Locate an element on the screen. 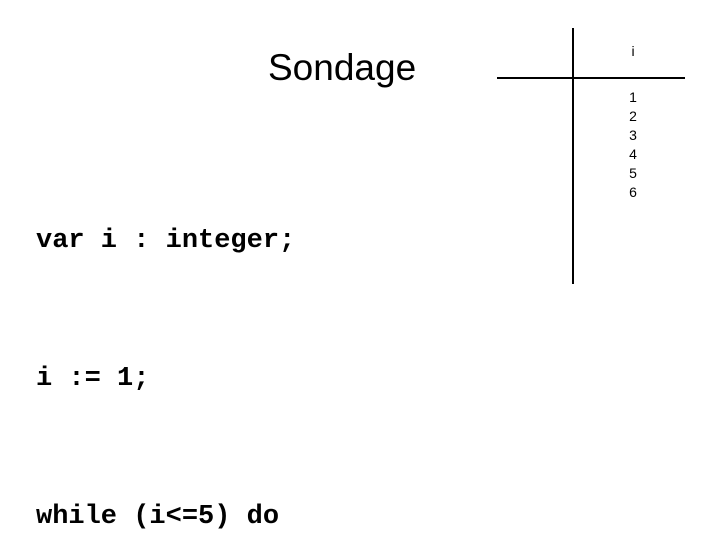 This screenshot has width=720, height=540. trace-table-vertical-rule is located at coordinates (573, 156).